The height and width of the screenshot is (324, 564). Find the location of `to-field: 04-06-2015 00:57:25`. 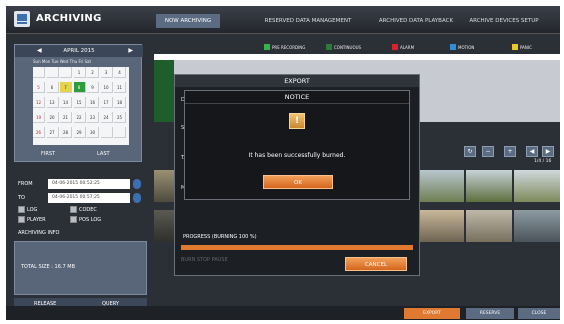

to-field: 04-06-2015 00:57:25 is located at coordinates (89, 198).